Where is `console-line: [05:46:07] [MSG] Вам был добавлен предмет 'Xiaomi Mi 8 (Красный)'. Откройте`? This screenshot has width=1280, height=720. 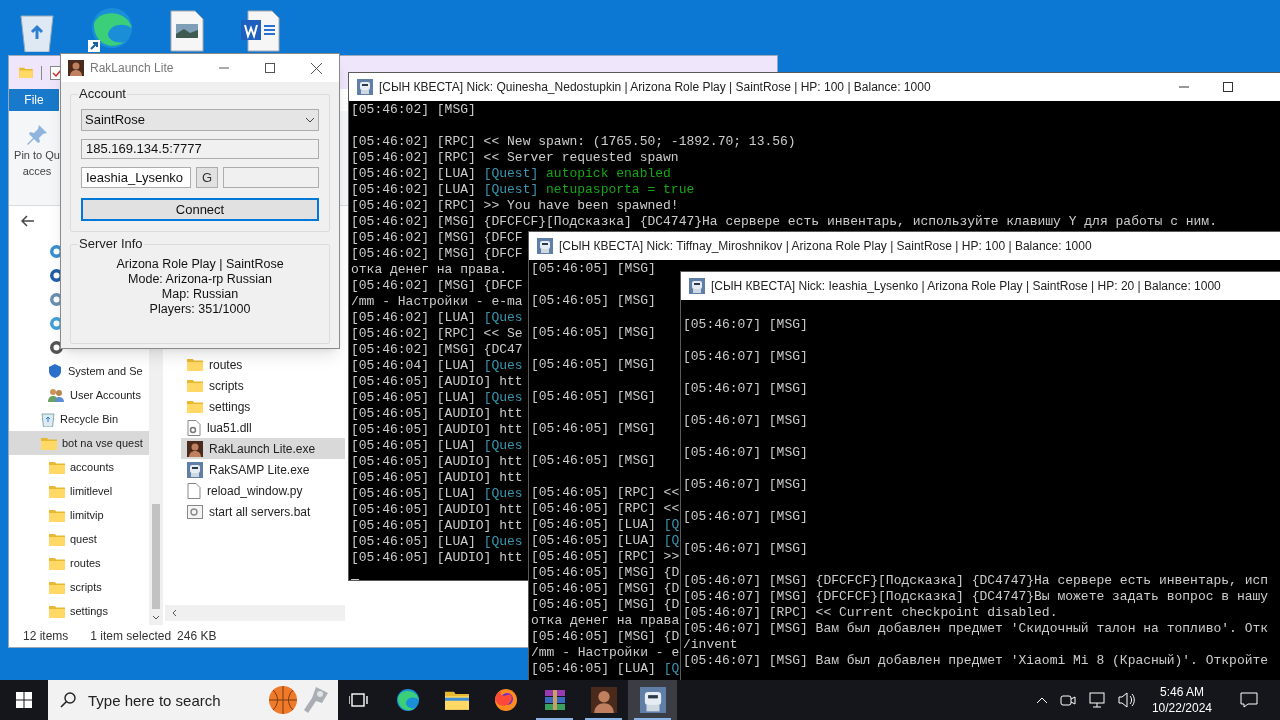
console-line: [05:46:07] [MSG] Вам был добавлен предмет 'Xiaomi Mi 8 (Красный)'. Откройте is located at coordinates (976, 661).